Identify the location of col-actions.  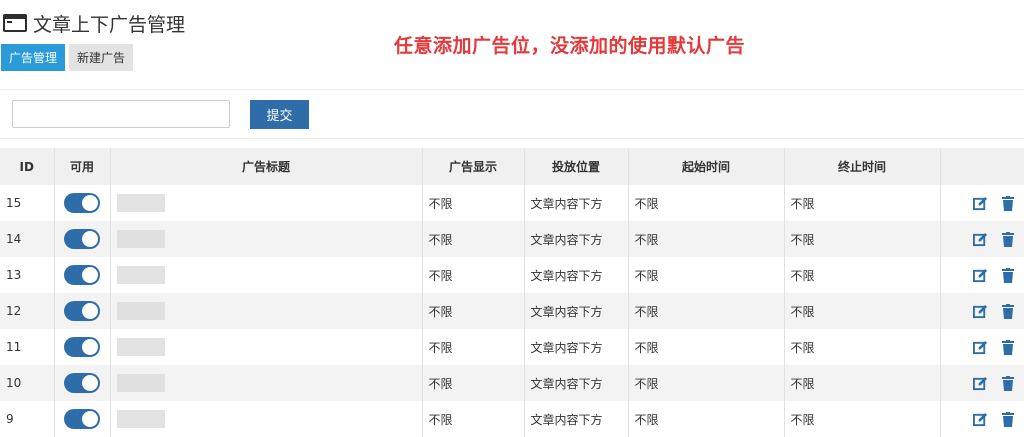
(981, 166).